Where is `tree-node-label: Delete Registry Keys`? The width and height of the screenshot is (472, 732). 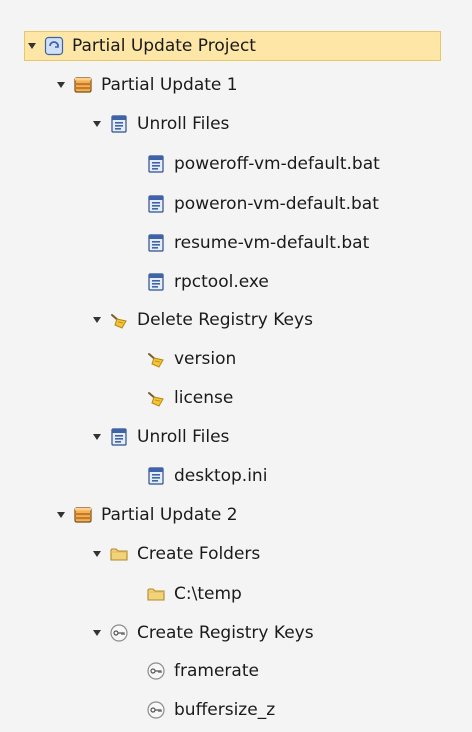
tree-node-label: Delete Registry Keys is located at coordinates (225, 320).